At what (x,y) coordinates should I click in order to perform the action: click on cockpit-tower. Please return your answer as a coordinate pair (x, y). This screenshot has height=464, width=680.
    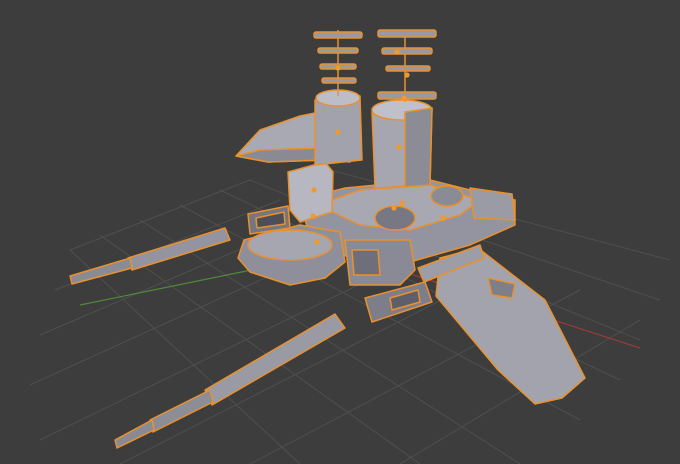
    Looking at the image, I should click on (310, 192).